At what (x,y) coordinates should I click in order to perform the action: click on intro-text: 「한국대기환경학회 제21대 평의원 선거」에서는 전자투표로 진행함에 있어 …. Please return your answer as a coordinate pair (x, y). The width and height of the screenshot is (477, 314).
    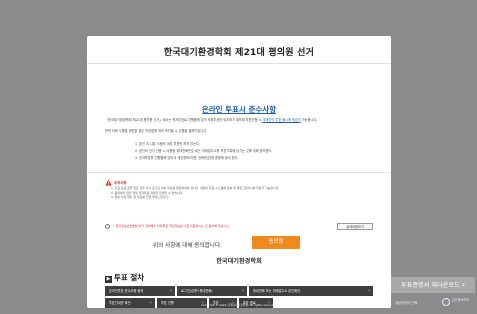
    Looking at the image, I should click on (241, 120).